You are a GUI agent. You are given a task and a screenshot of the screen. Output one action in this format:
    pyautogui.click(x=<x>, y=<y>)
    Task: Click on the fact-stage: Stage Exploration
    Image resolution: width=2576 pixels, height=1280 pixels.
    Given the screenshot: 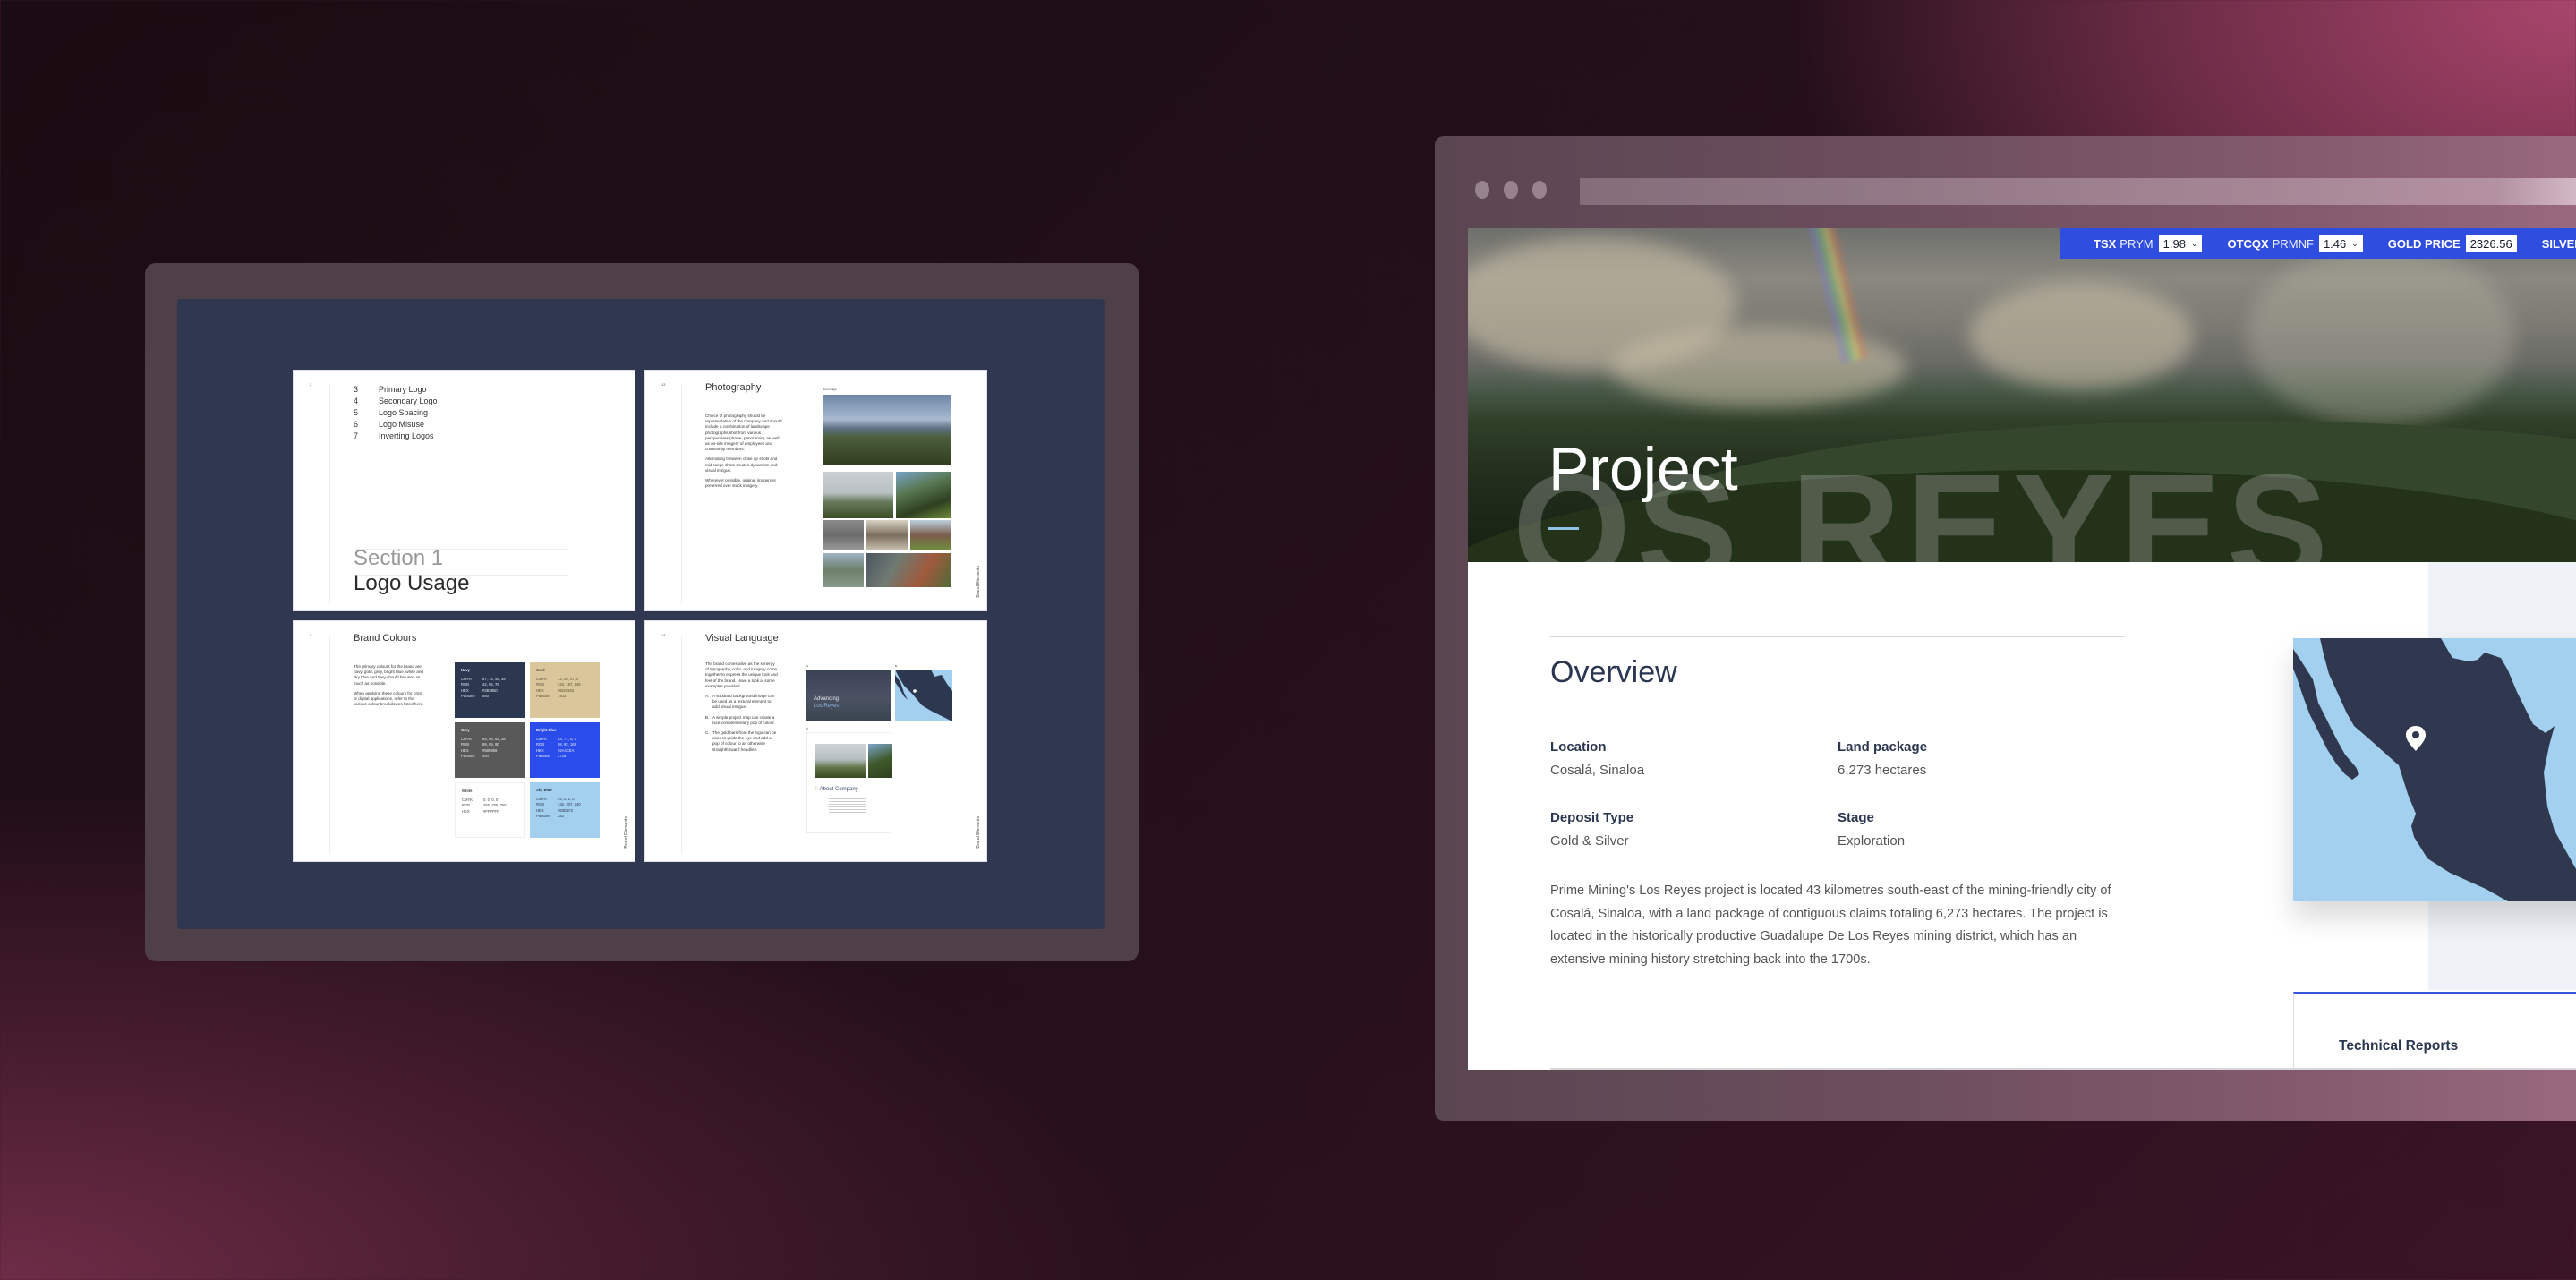 What is the action you would take?
    pyautogui.click(x=1872, y=829)
    